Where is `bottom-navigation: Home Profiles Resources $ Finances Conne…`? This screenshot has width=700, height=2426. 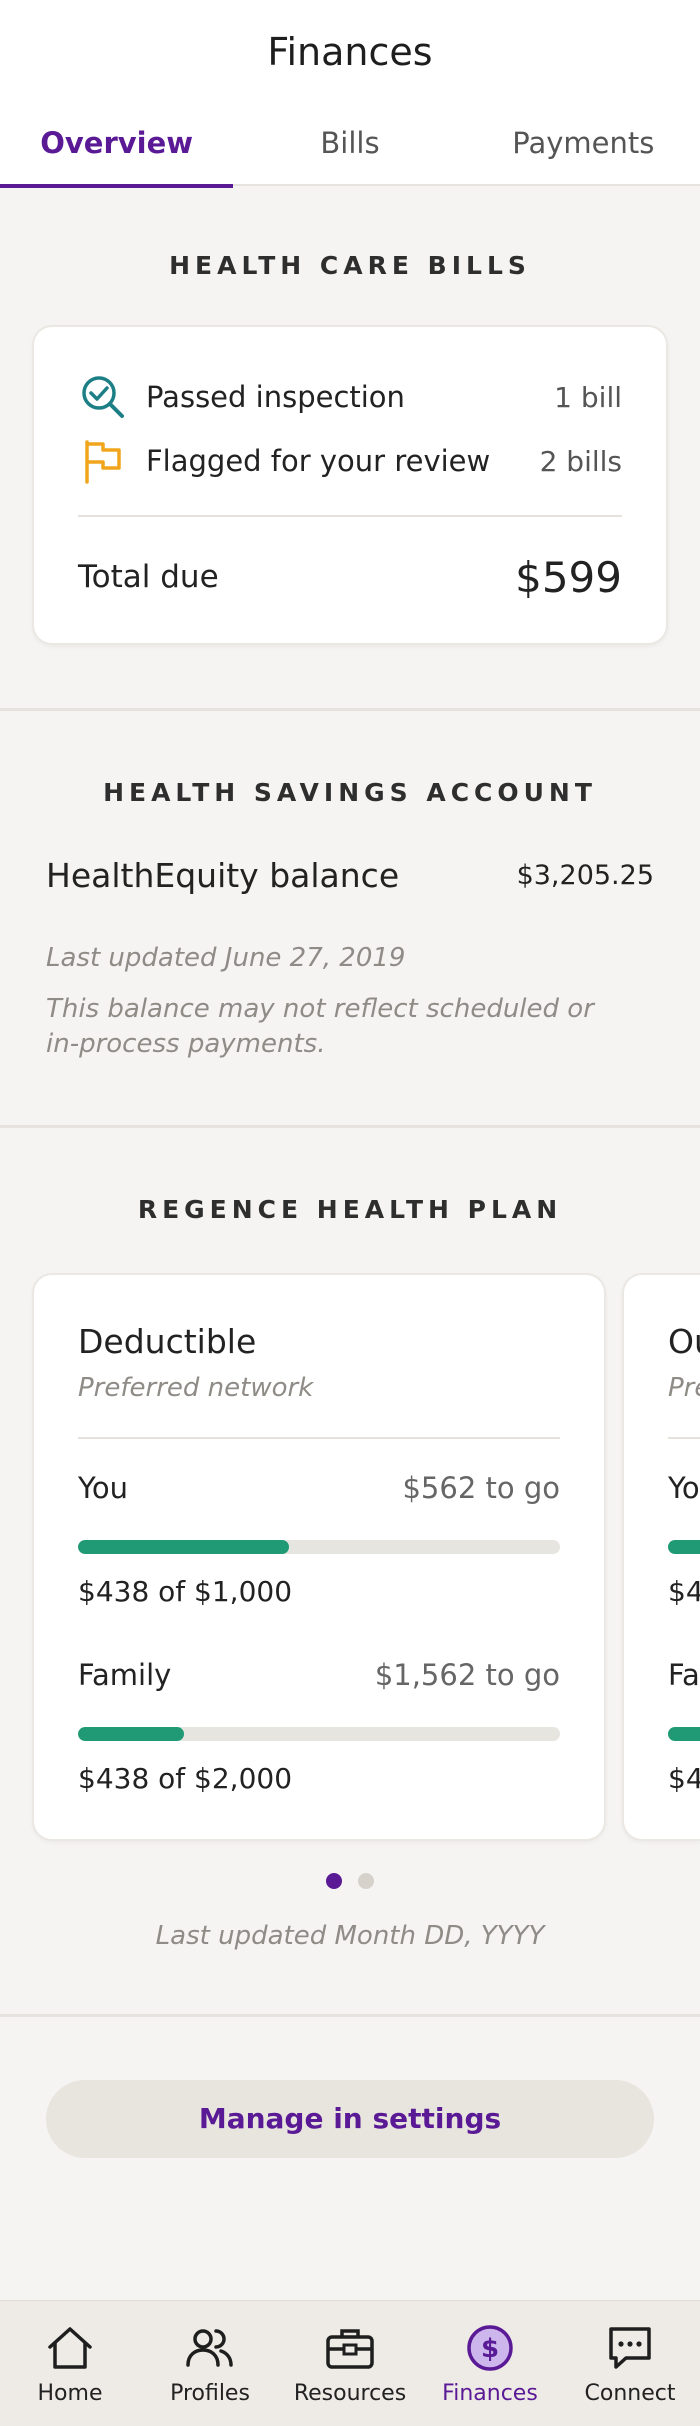
bottom-navigation: Home Profiles Resources $ Finances Conne… is located at coordinates (350, 2363).